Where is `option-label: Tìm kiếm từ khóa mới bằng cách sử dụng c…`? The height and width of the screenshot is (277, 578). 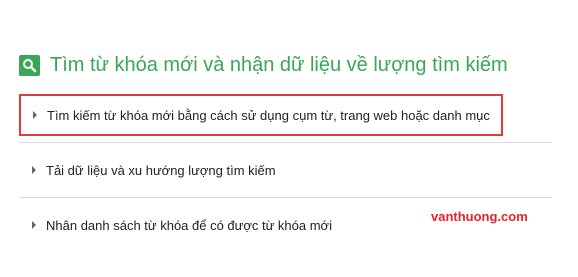 option-label: Tìm kiếm từ khóa mới bằng cách sử dụng c… is located at coordinates (268, 115).